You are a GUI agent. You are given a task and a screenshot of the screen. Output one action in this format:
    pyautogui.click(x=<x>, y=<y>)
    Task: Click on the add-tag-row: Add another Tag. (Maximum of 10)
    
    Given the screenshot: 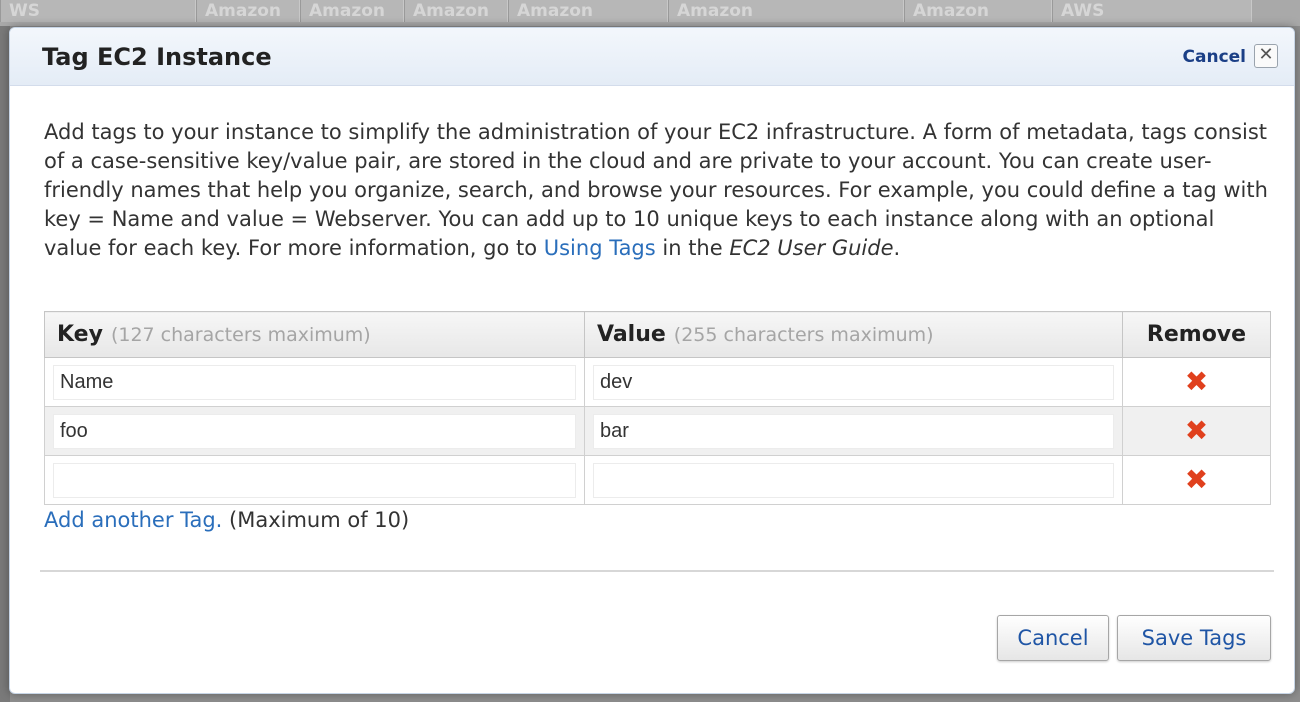 What is the action you would take?
    pyautogui.click(x=226, y=520)
    